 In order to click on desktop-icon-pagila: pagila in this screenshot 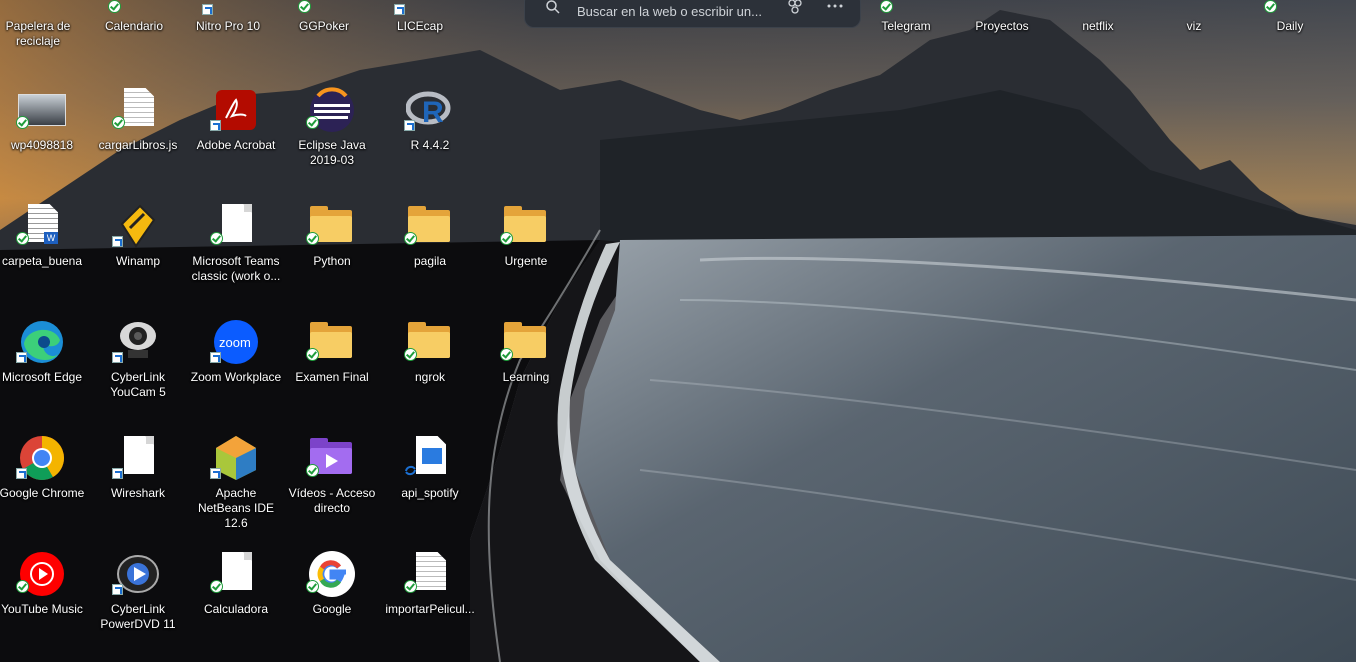, I will do `click(430, 250)`.